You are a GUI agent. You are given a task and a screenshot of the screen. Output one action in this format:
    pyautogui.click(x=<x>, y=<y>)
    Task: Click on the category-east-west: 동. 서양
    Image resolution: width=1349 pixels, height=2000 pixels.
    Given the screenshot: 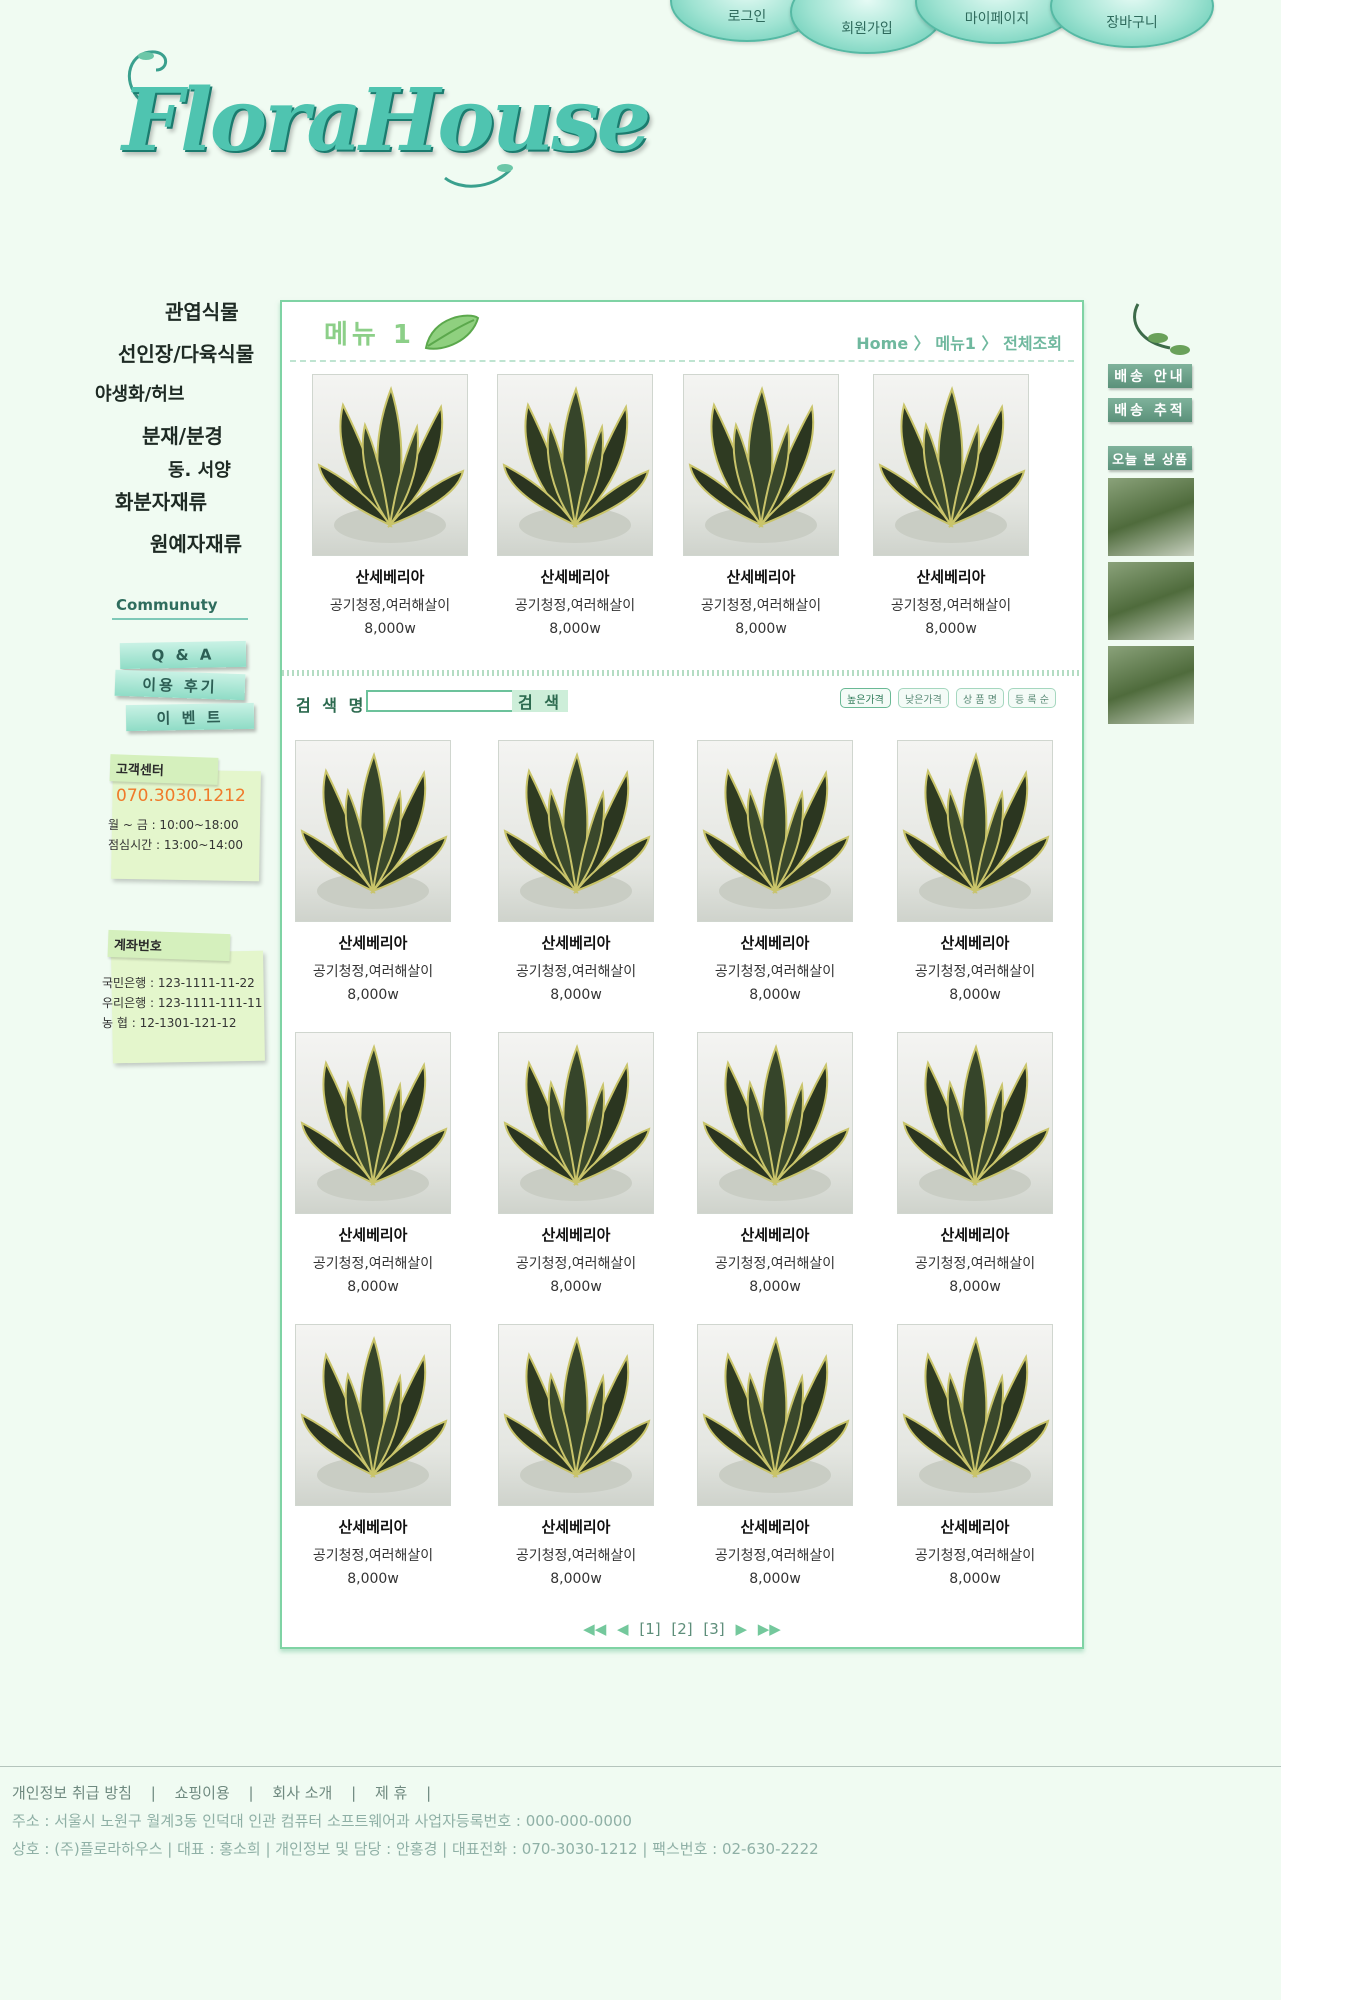 What is the action you would take?
    pyautogui.click(x=199, y=469)
    